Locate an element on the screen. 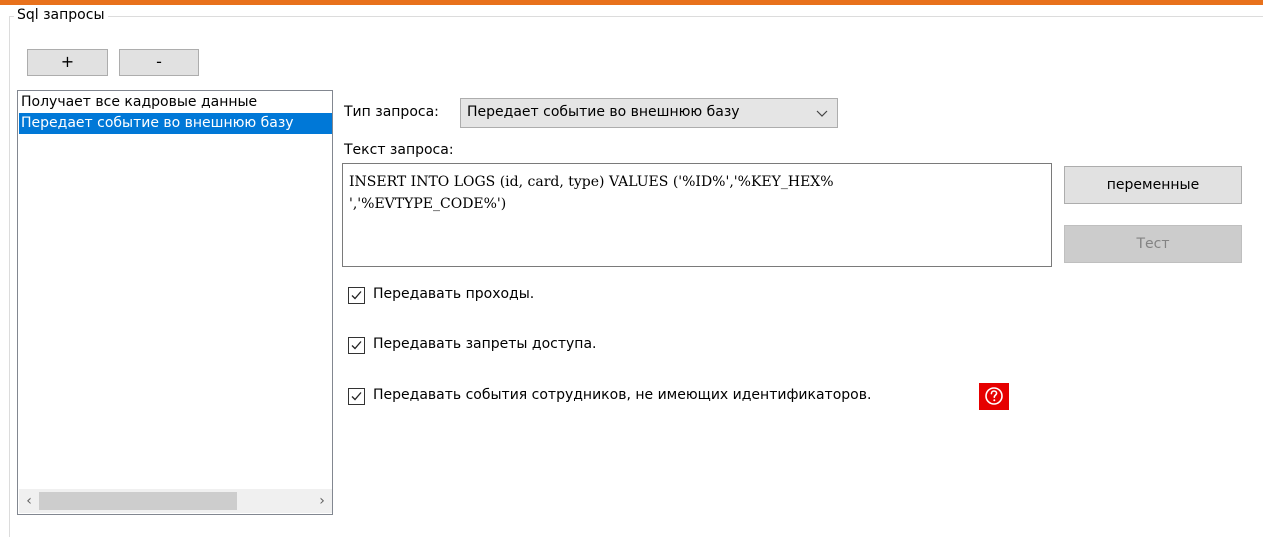 This screenshot has width=1263, height=537. chevron-down-icon is located at coordinates (822, 113).